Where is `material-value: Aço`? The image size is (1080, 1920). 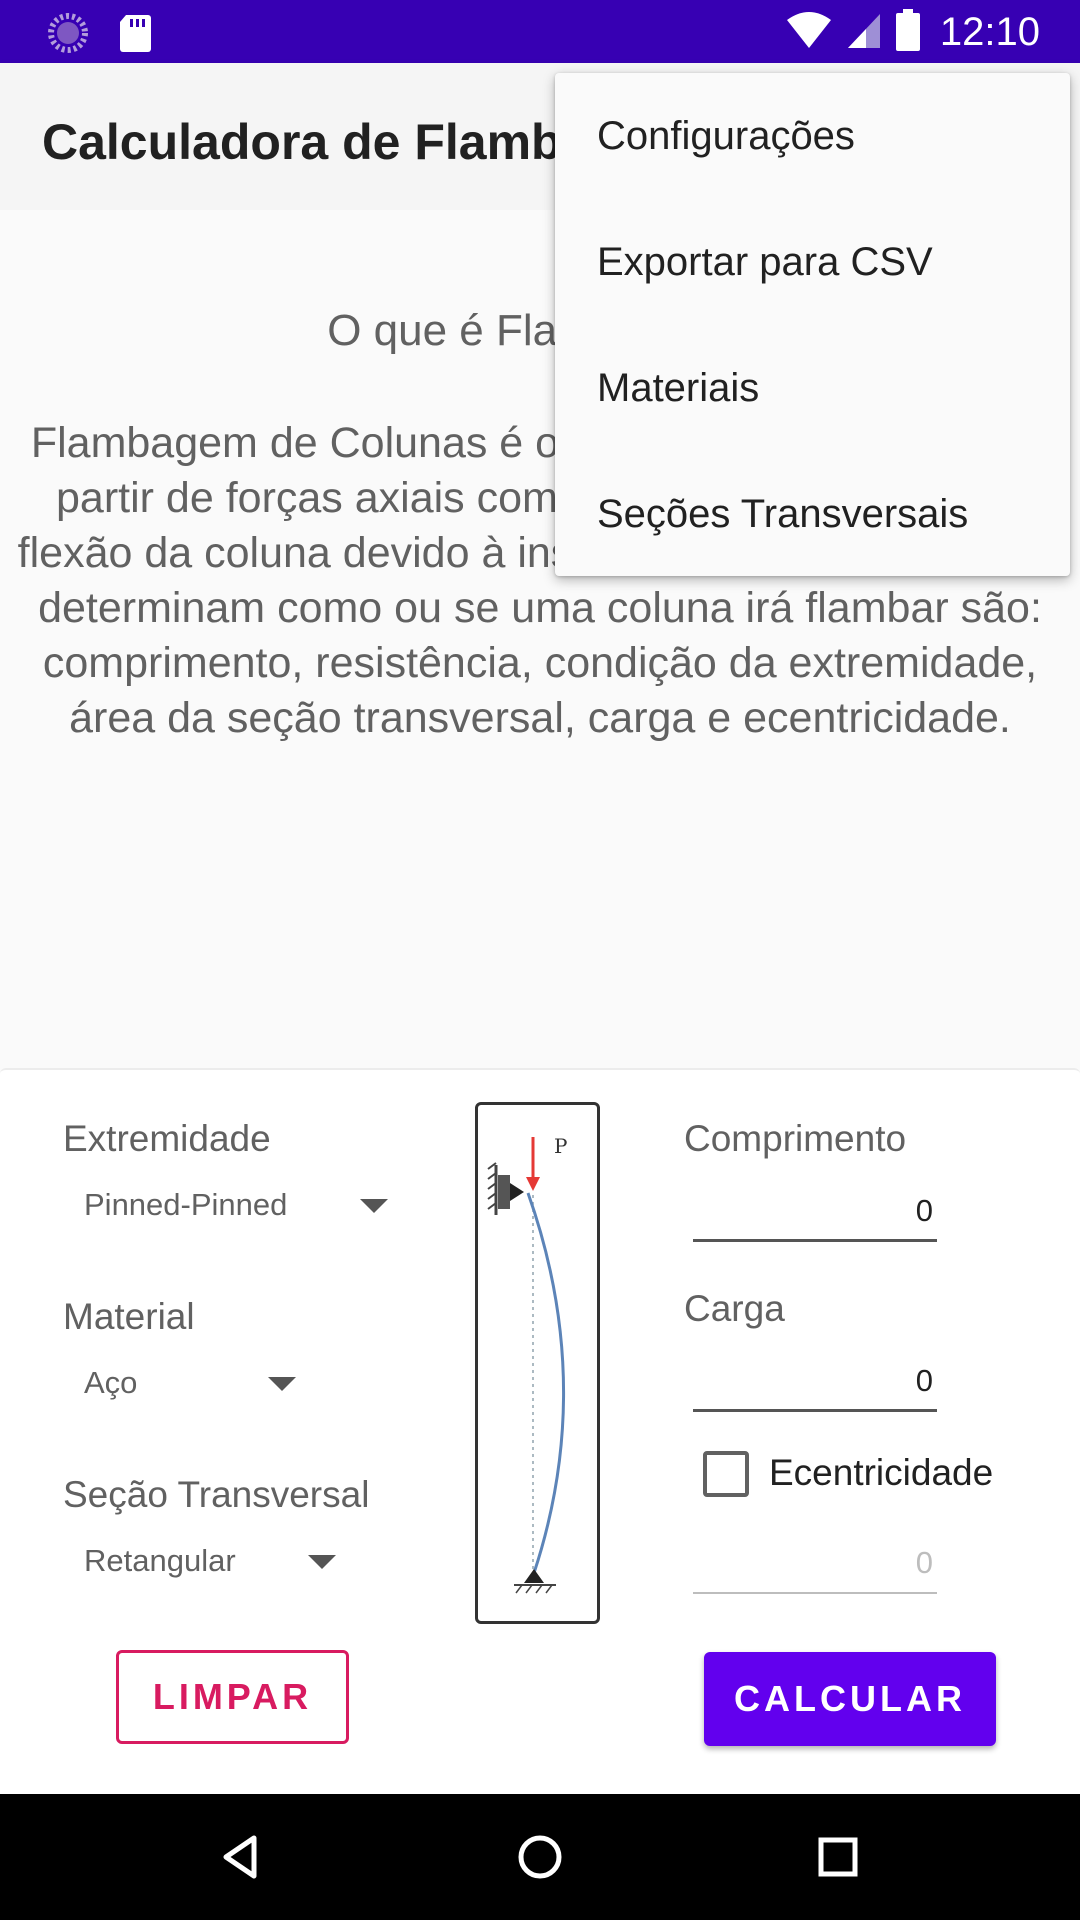
material-value: Aço is located at coordinates (111, 1382).